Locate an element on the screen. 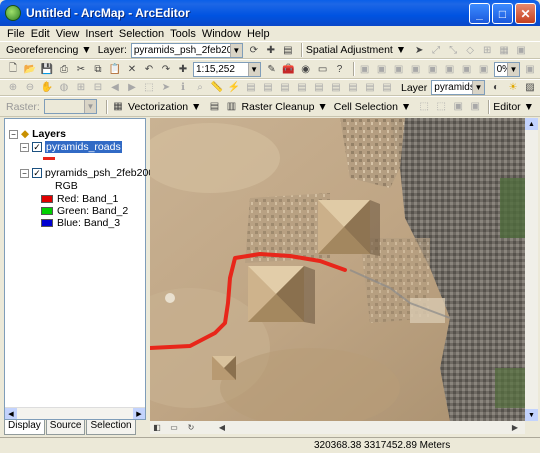 The image size is (540, 453). modify-link-icon: ⤡ is located at coordinates (453, 50).